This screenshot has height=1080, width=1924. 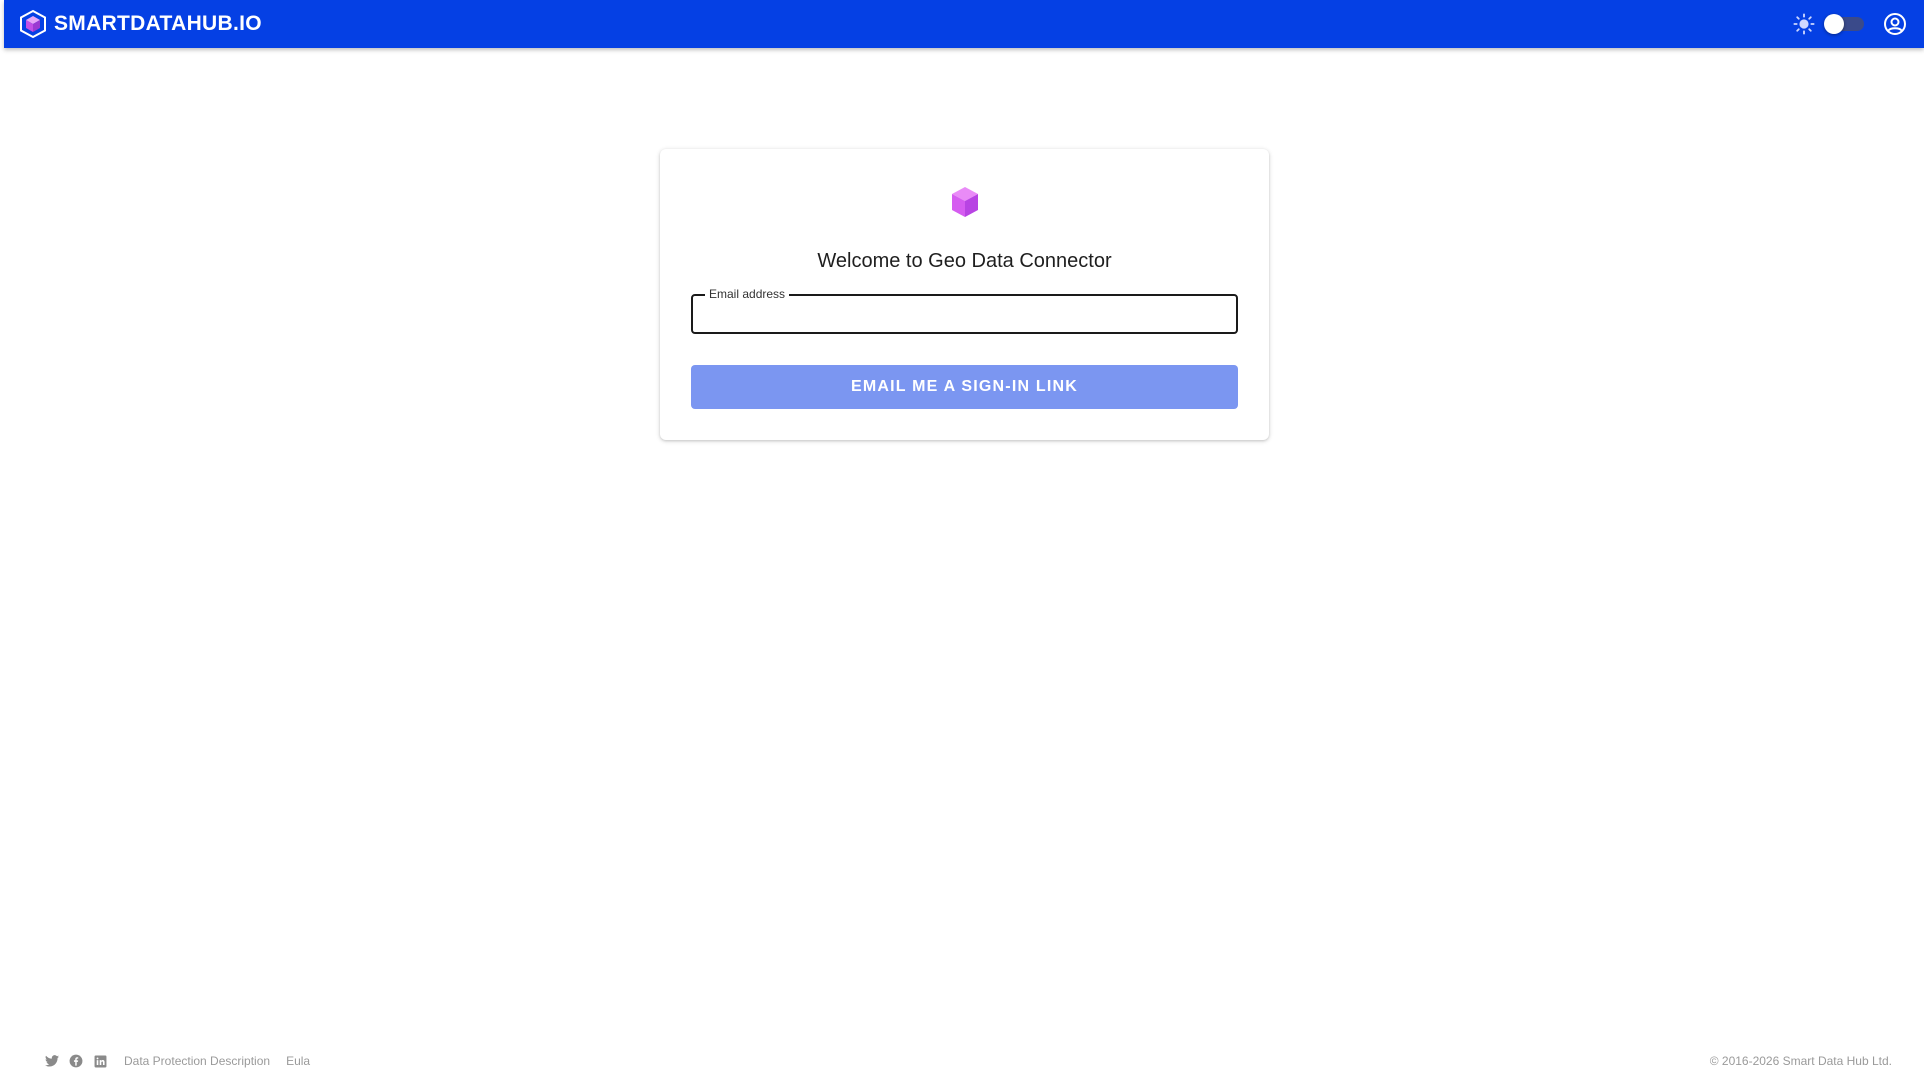 I want to click on twitter-icon, so click(x=52, y=1061).